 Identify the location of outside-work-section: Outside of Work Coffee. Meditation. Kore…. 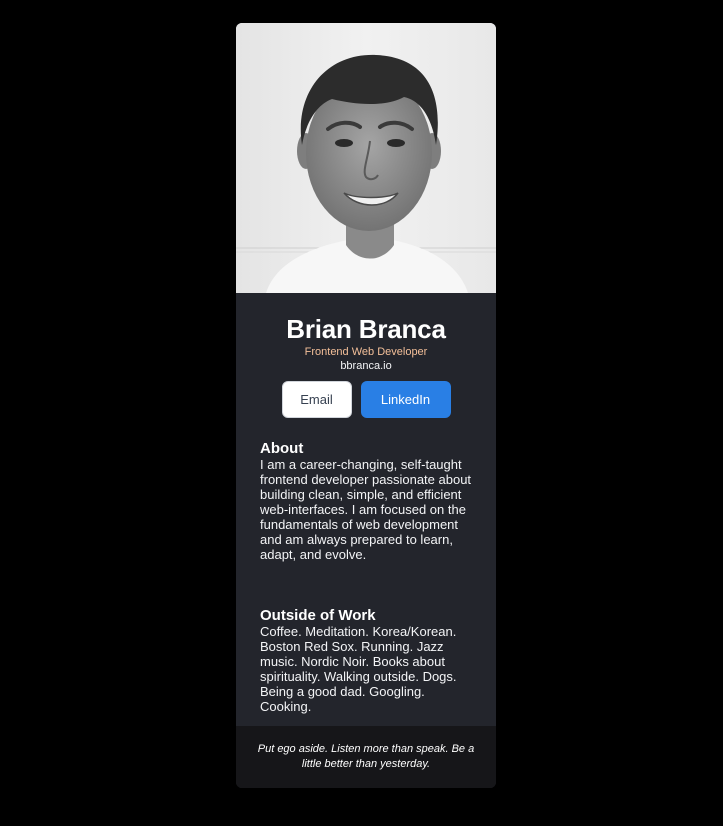
(368, 660).